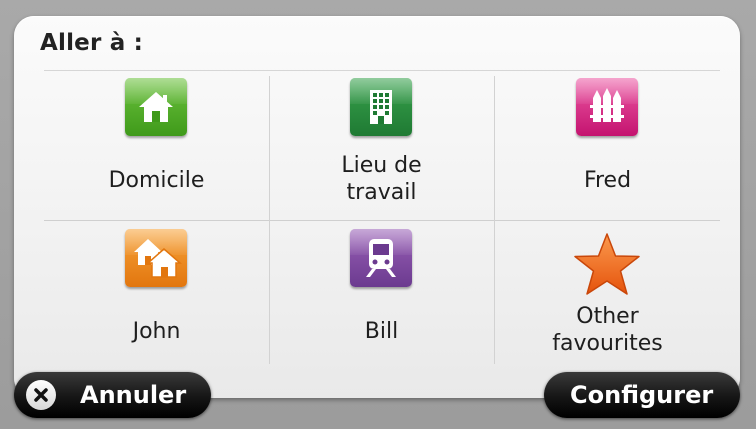 The width and height of the screenshot is (756, 429). Describe the element at coordinates (381, 258) in the screenshot. I see `train-icon` at that location.